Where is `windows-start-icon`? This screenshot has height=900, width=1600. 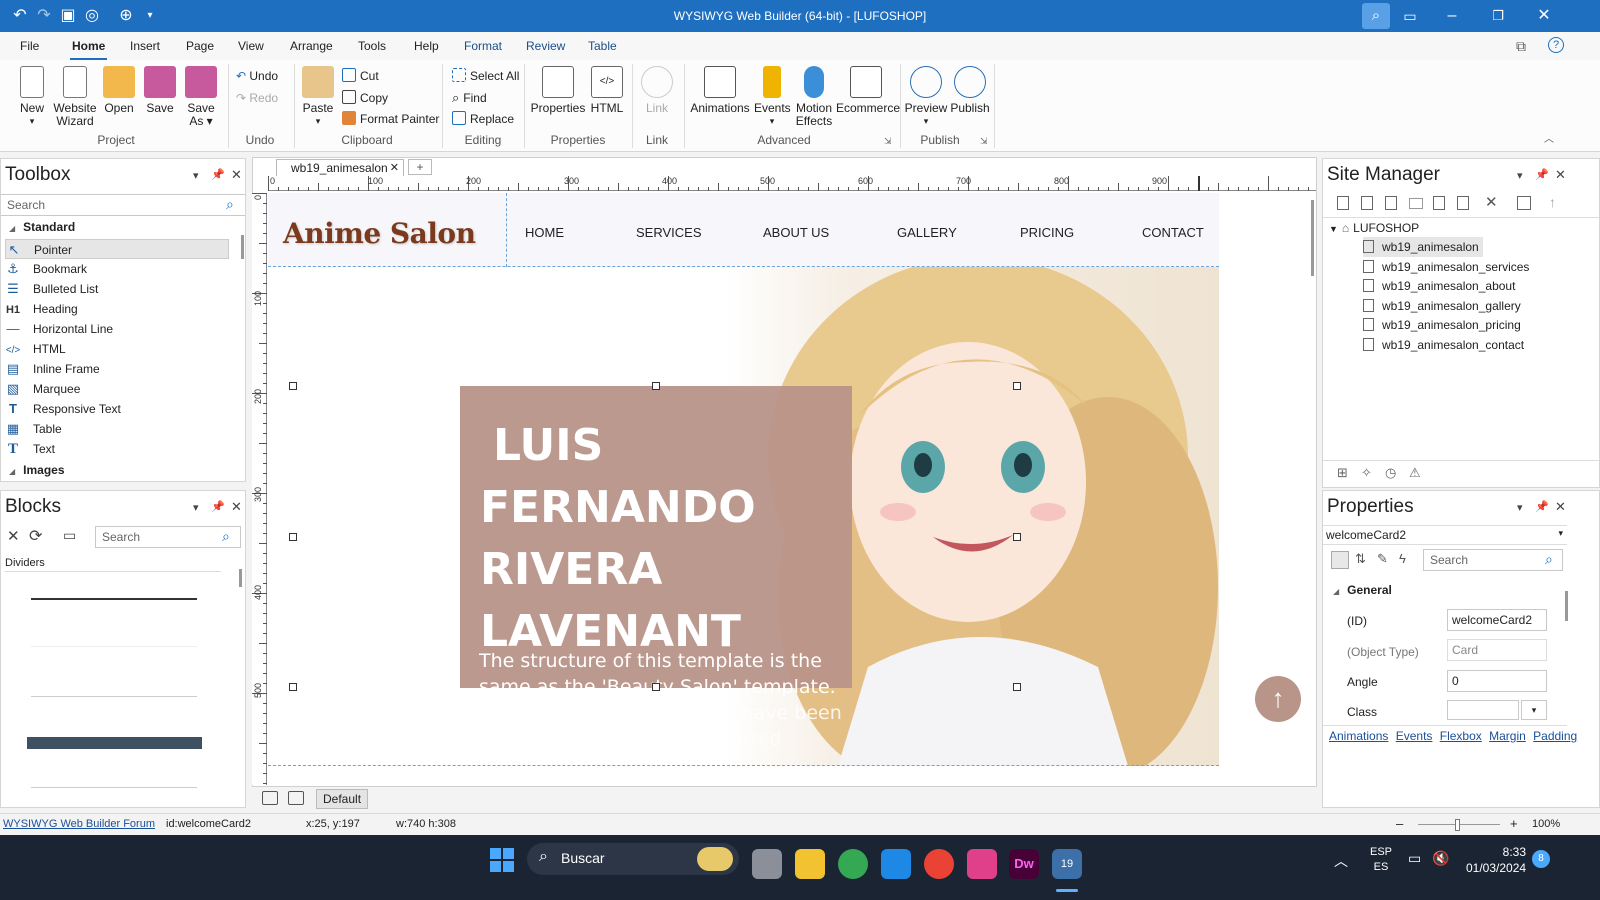
windows-start-icon is located at coordinates (502, 860).